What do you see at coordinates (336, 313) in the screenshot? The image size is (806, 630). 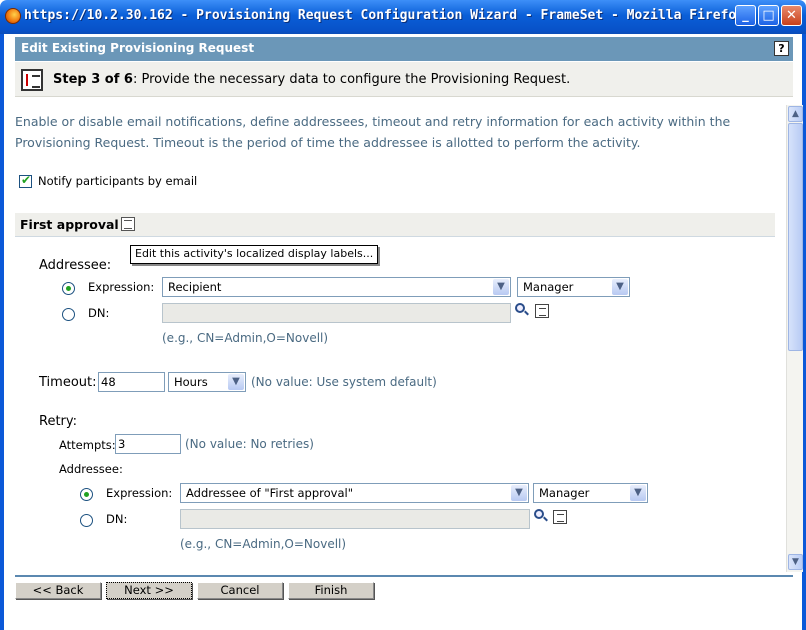 I see `dn-input` at bounding box center [336, 313].